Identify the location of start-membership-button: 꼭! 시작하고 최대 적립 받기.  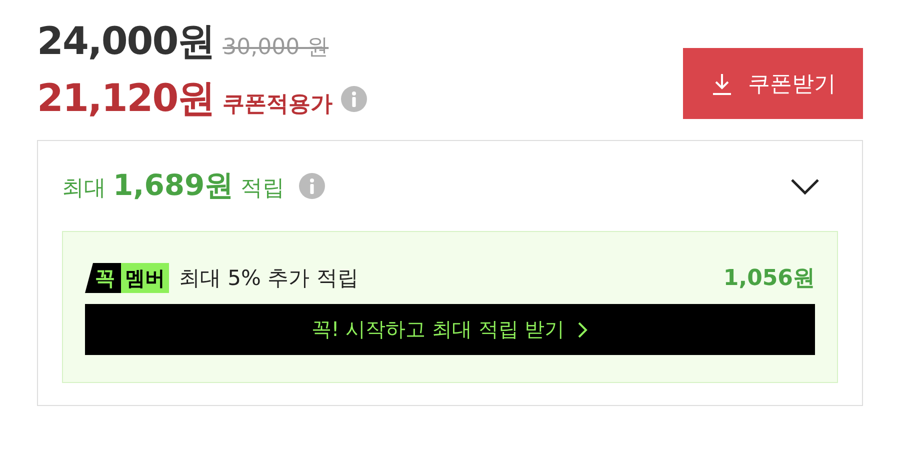
(450, 329).